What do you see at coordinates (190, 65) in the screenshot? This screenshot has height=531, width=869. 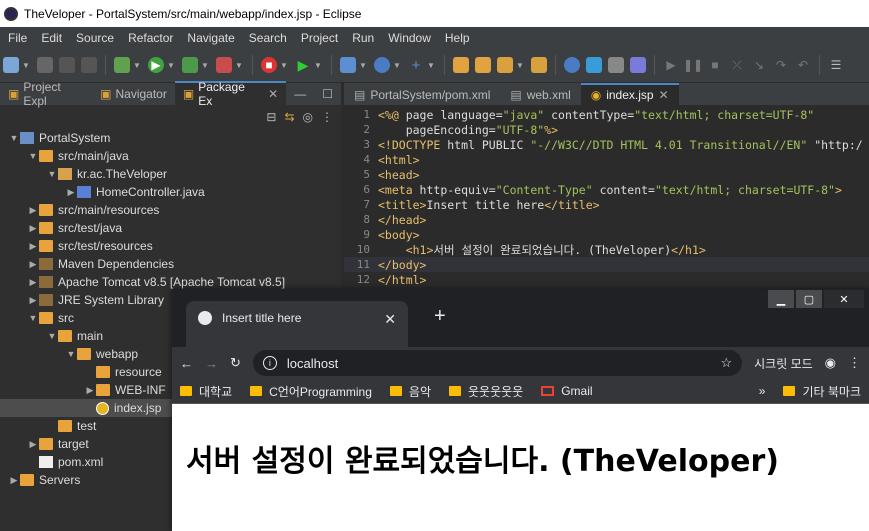 I see `coverage-icon` at bounding box center [190, 65].